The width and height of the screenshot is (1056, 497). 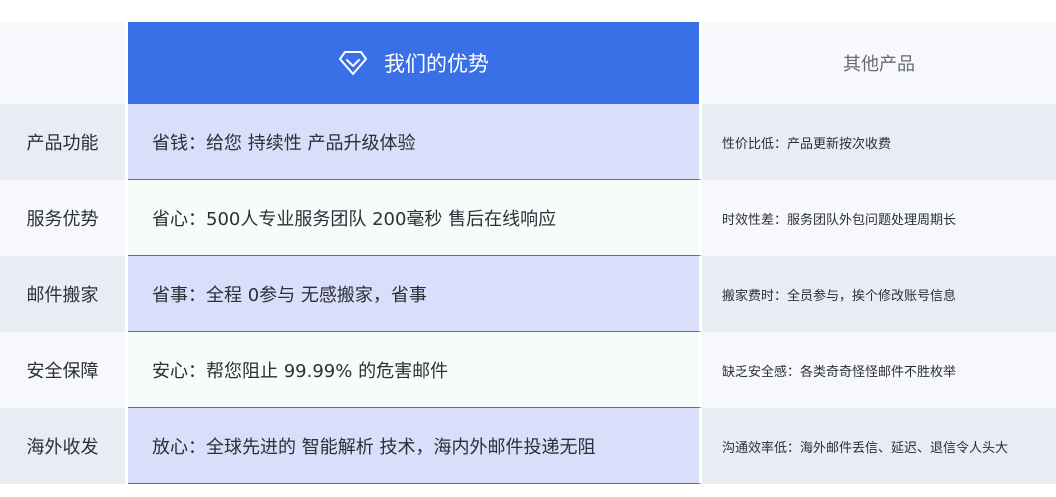 What do you see at coordinates (415, 446) in the screenshot?
I see `our-advantage-cell: 放心：全球先进的 智能解析 技术，海内外邮件投递无阻` at bounding box center [415, 446].